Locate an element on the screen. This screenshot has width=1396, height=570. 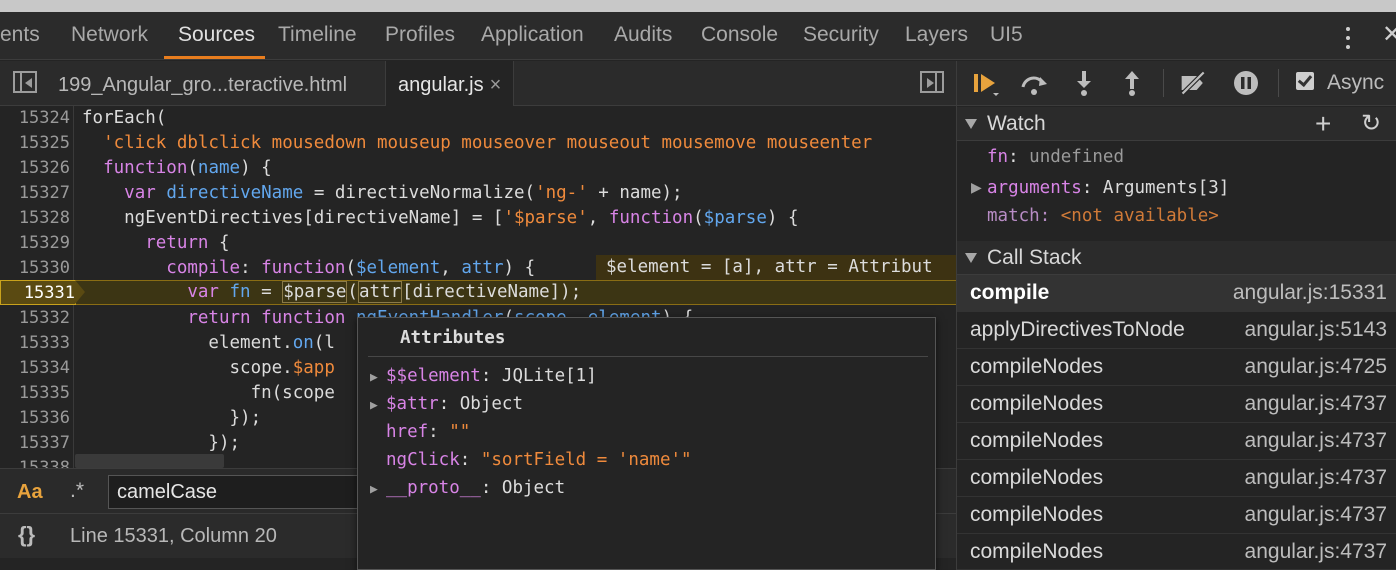
pretty-print-icon: {} is located at coordinates (26, 535).